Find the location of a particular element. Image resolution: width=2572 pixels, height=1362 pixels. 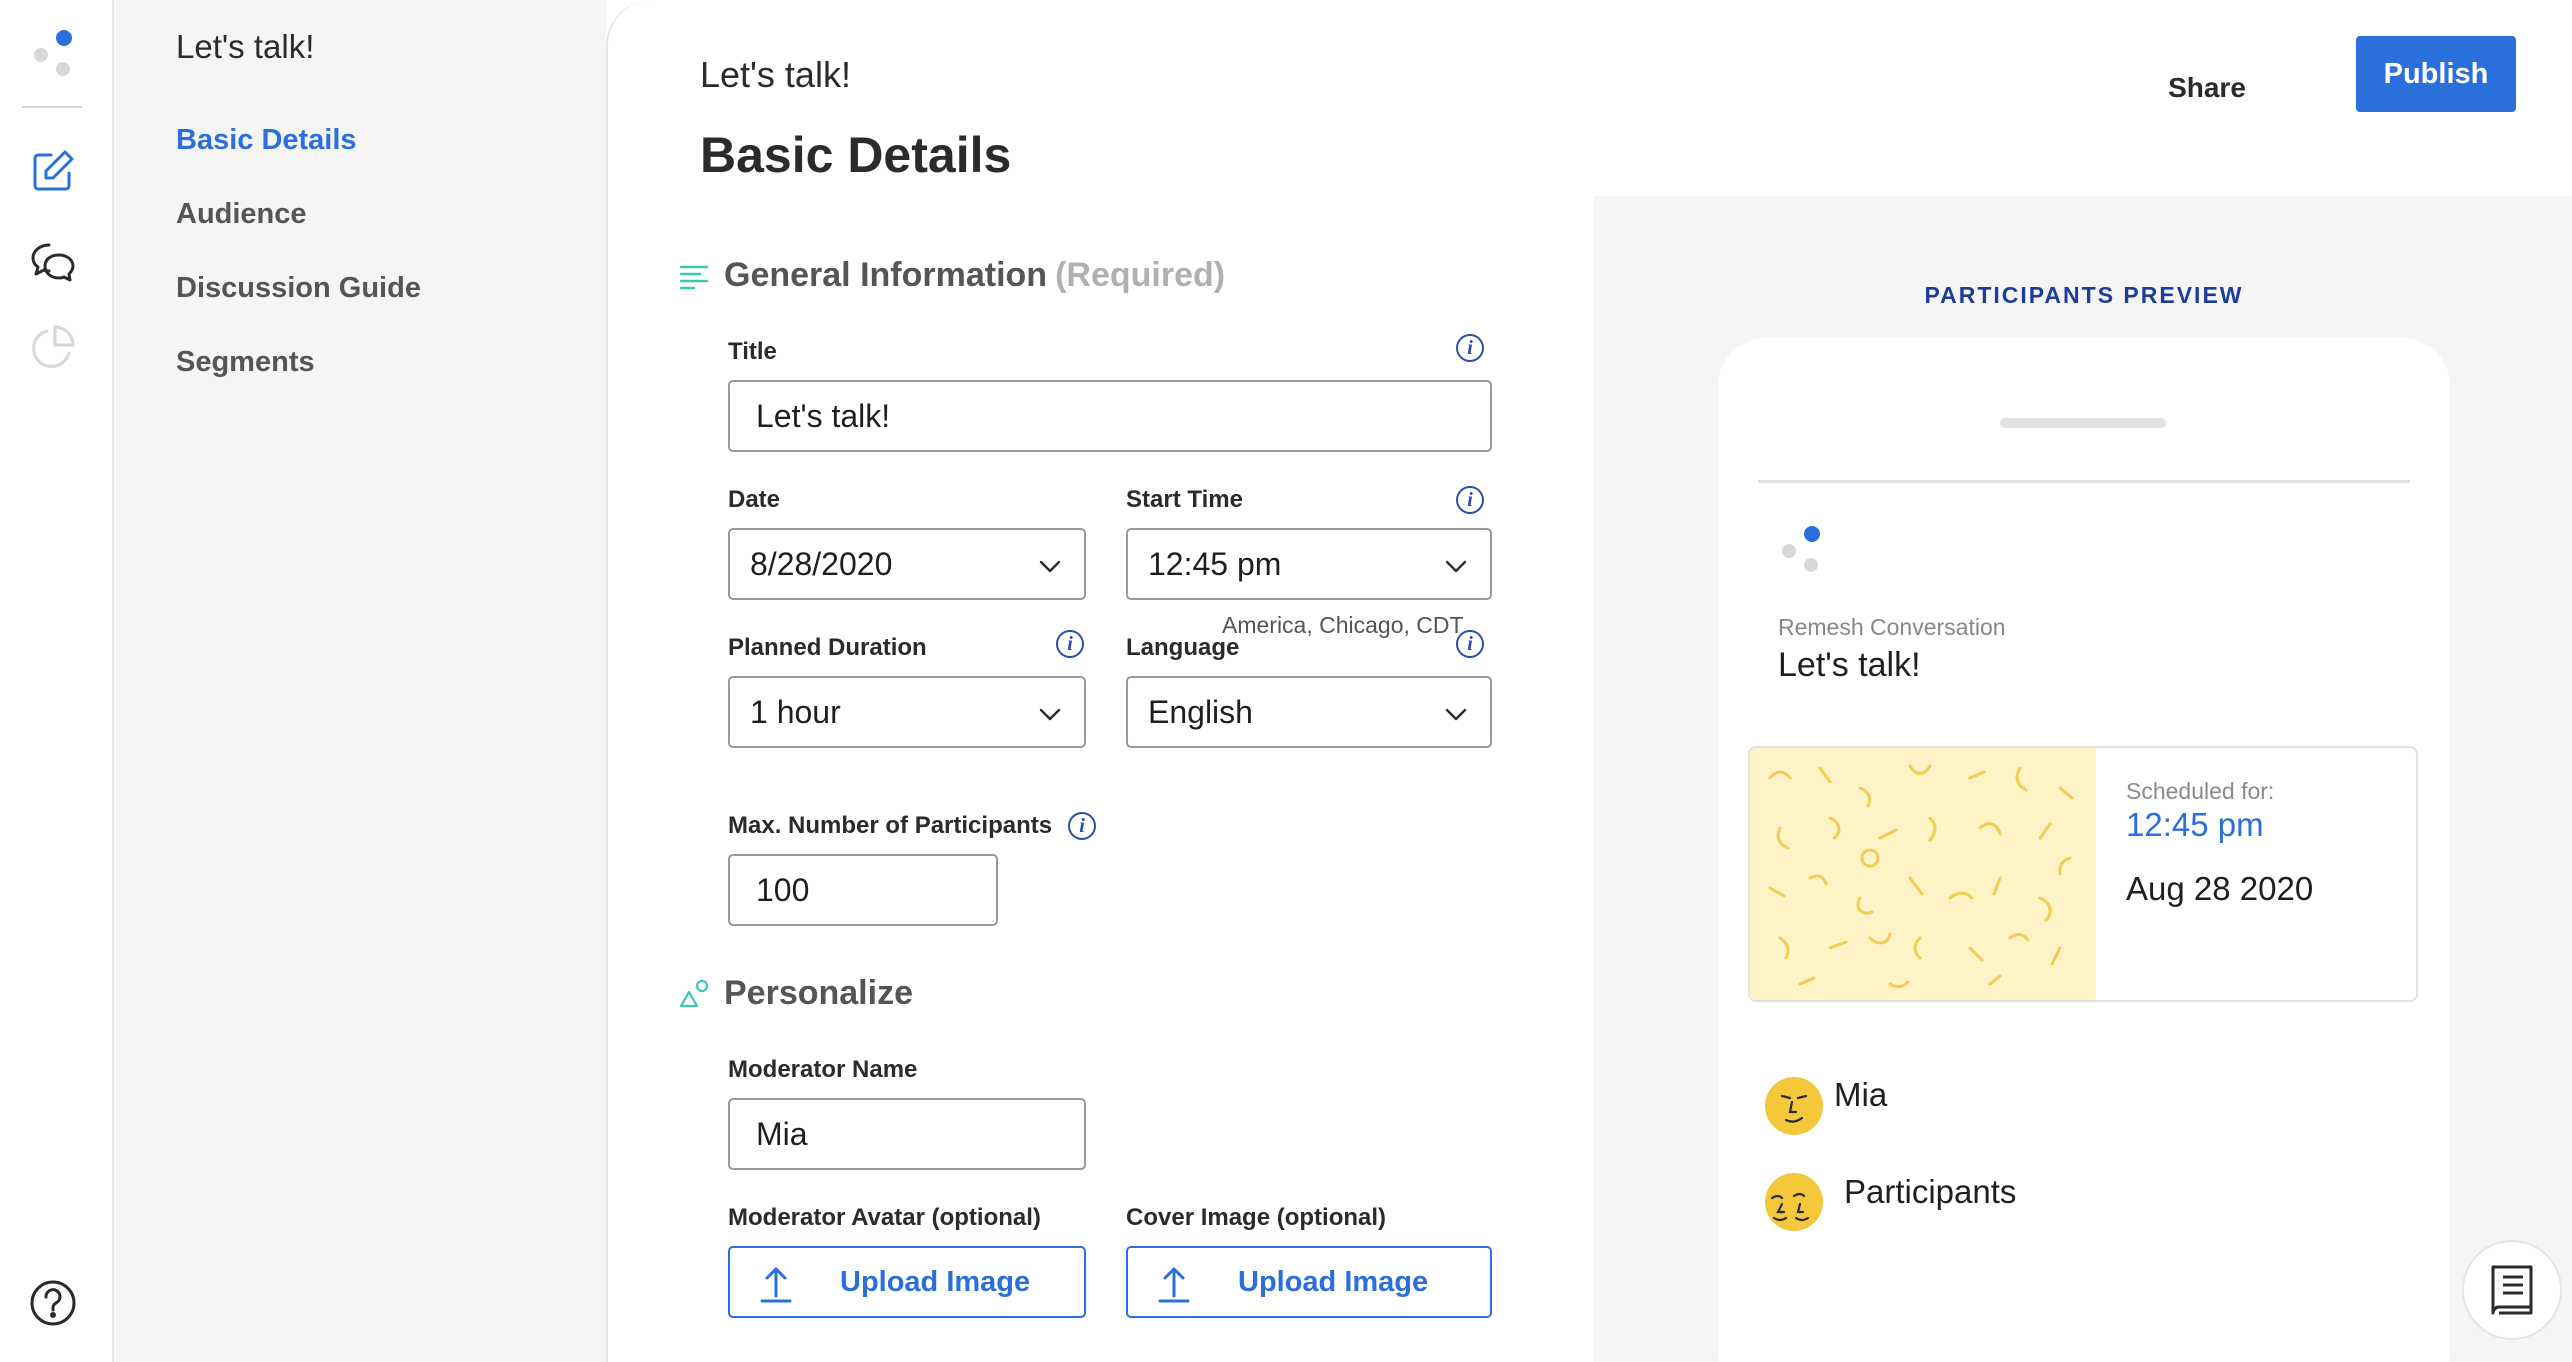

title-info-icon: i is located at coordinates (1470, 348).